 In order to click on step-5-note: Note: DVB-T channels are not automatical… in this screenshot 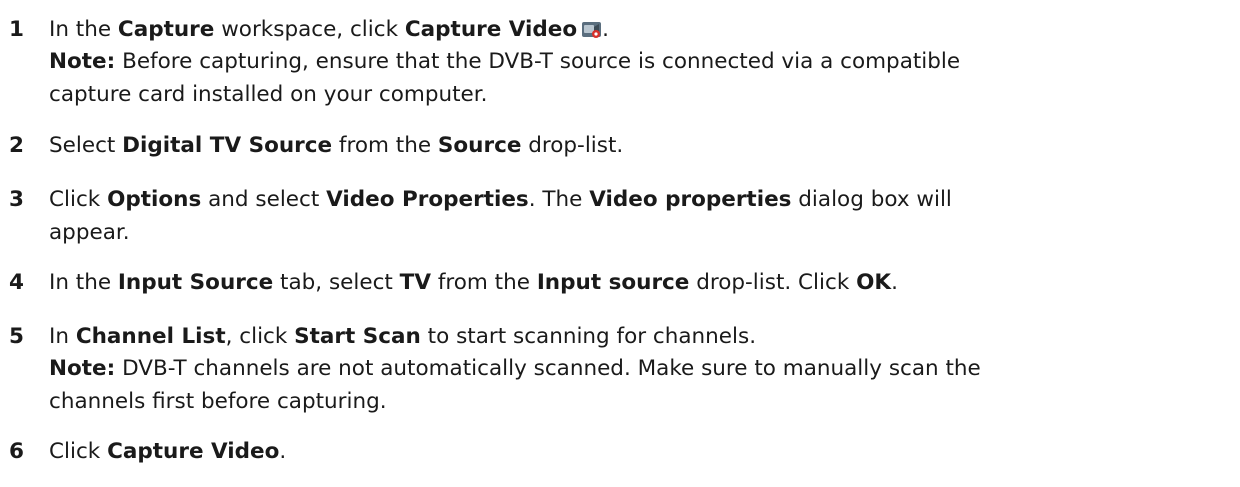, I will do `click(515, 368)`.